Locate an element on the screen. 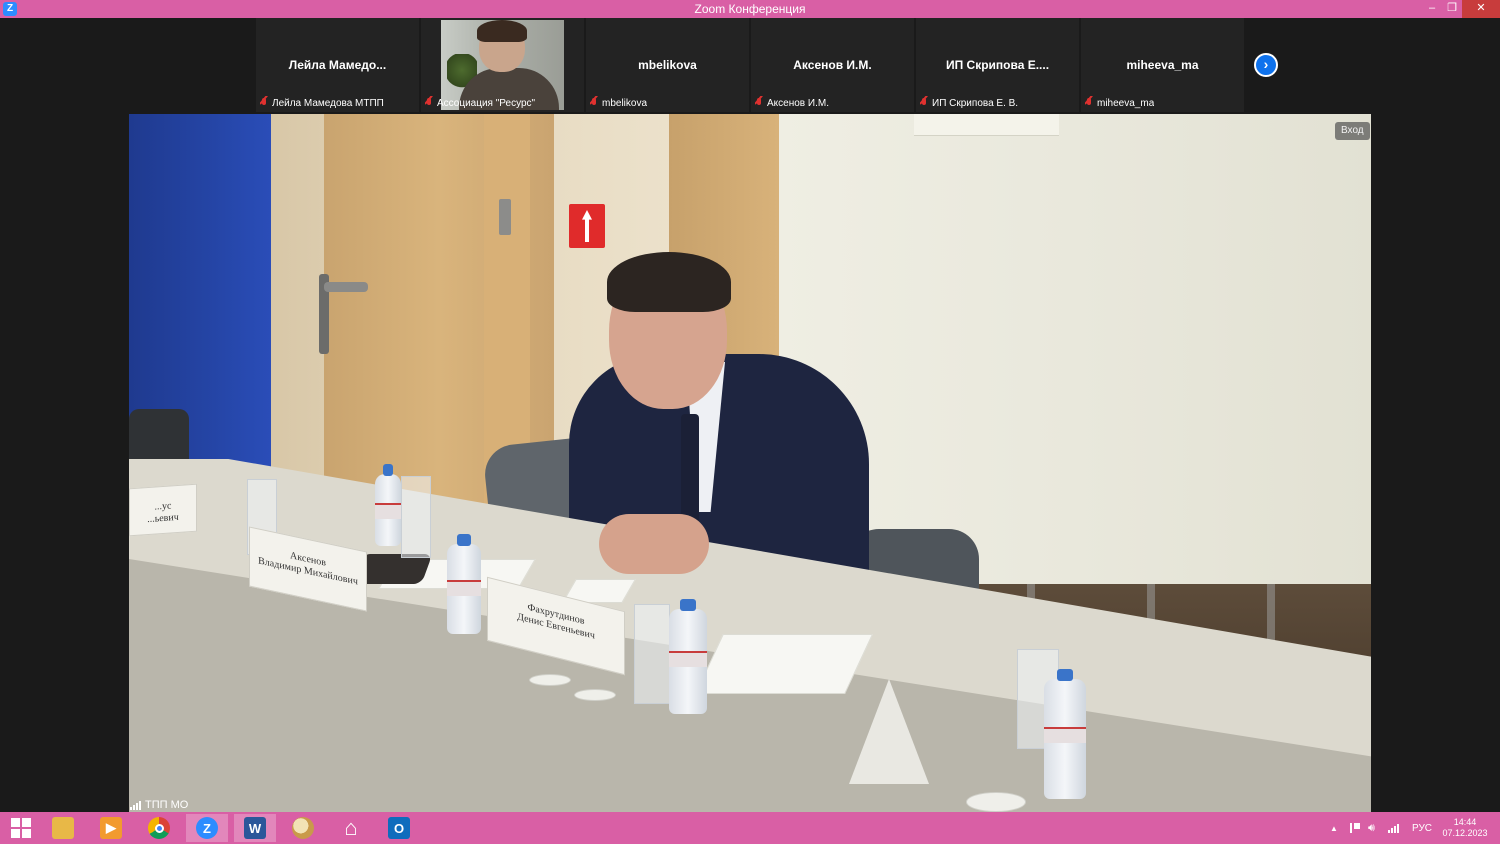 Image resolution: width=1500 pixels, height=844 pixels. participant-caption-text: Аксенов И.М. is located at coordinates (798, 103).